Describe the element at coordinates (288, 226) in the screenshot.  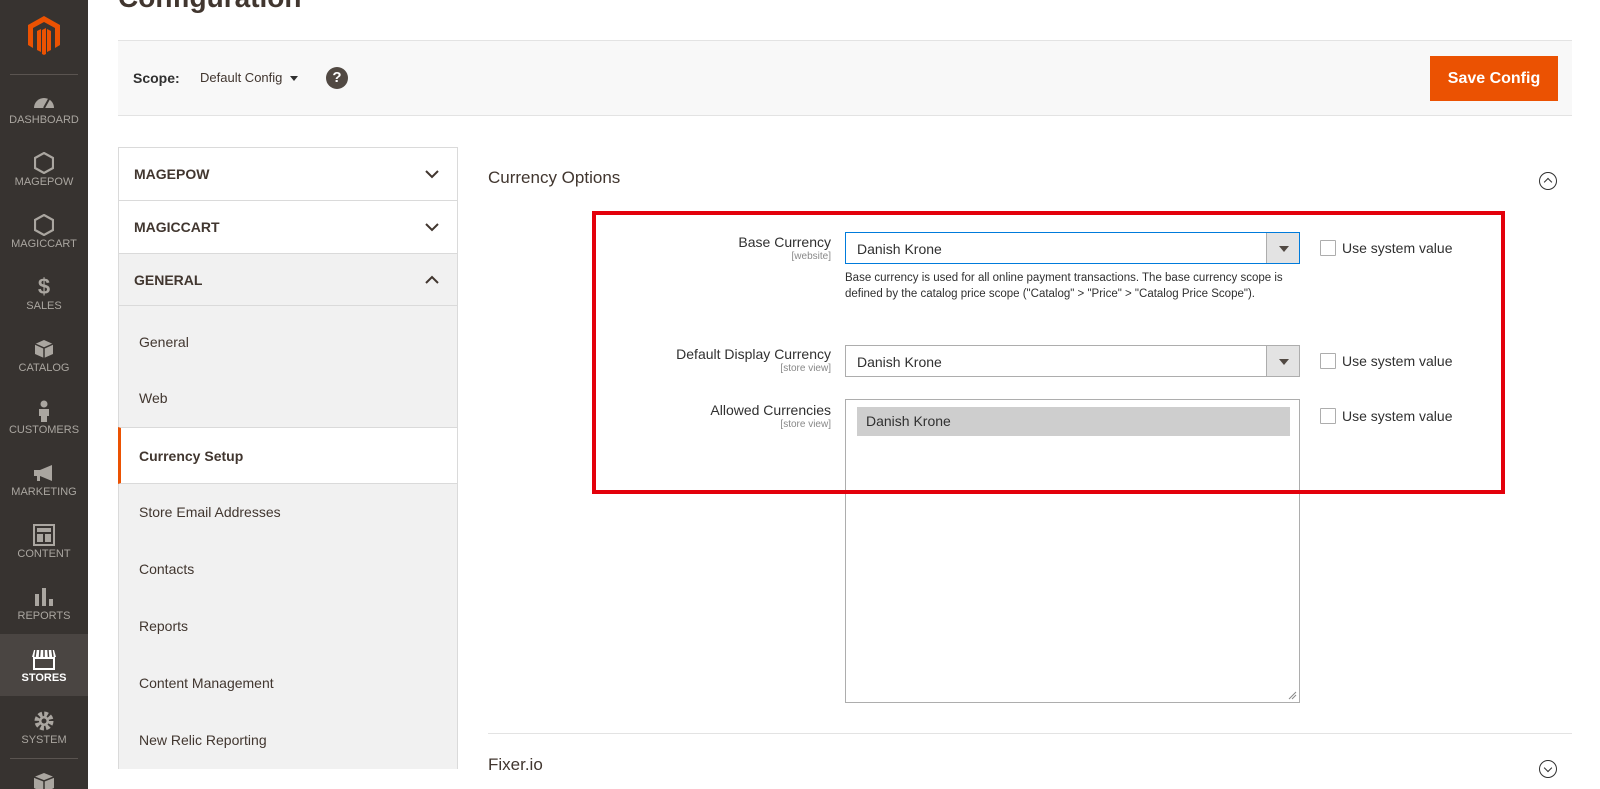
I see `tab-group-magiccart: MAGICCART` at that location.